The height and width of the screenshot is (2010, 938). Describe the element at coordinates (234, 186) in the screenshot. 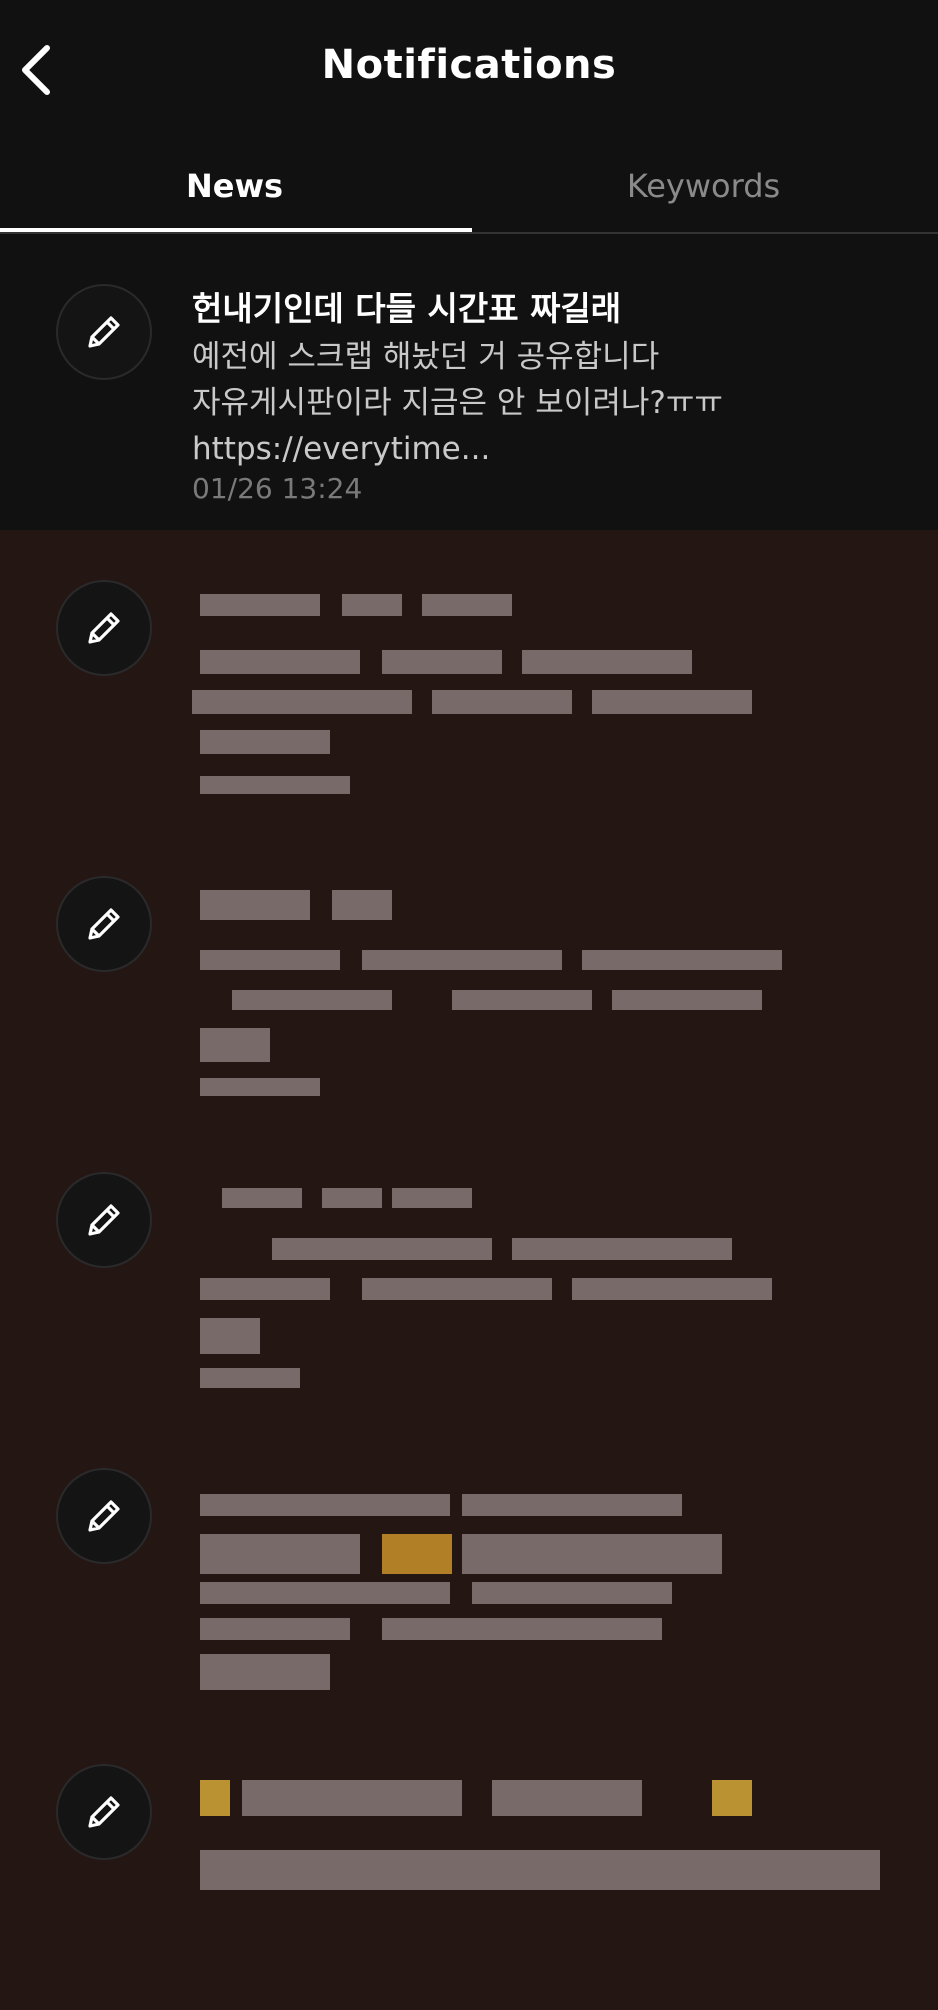

I see `tab-news: News` at that location.